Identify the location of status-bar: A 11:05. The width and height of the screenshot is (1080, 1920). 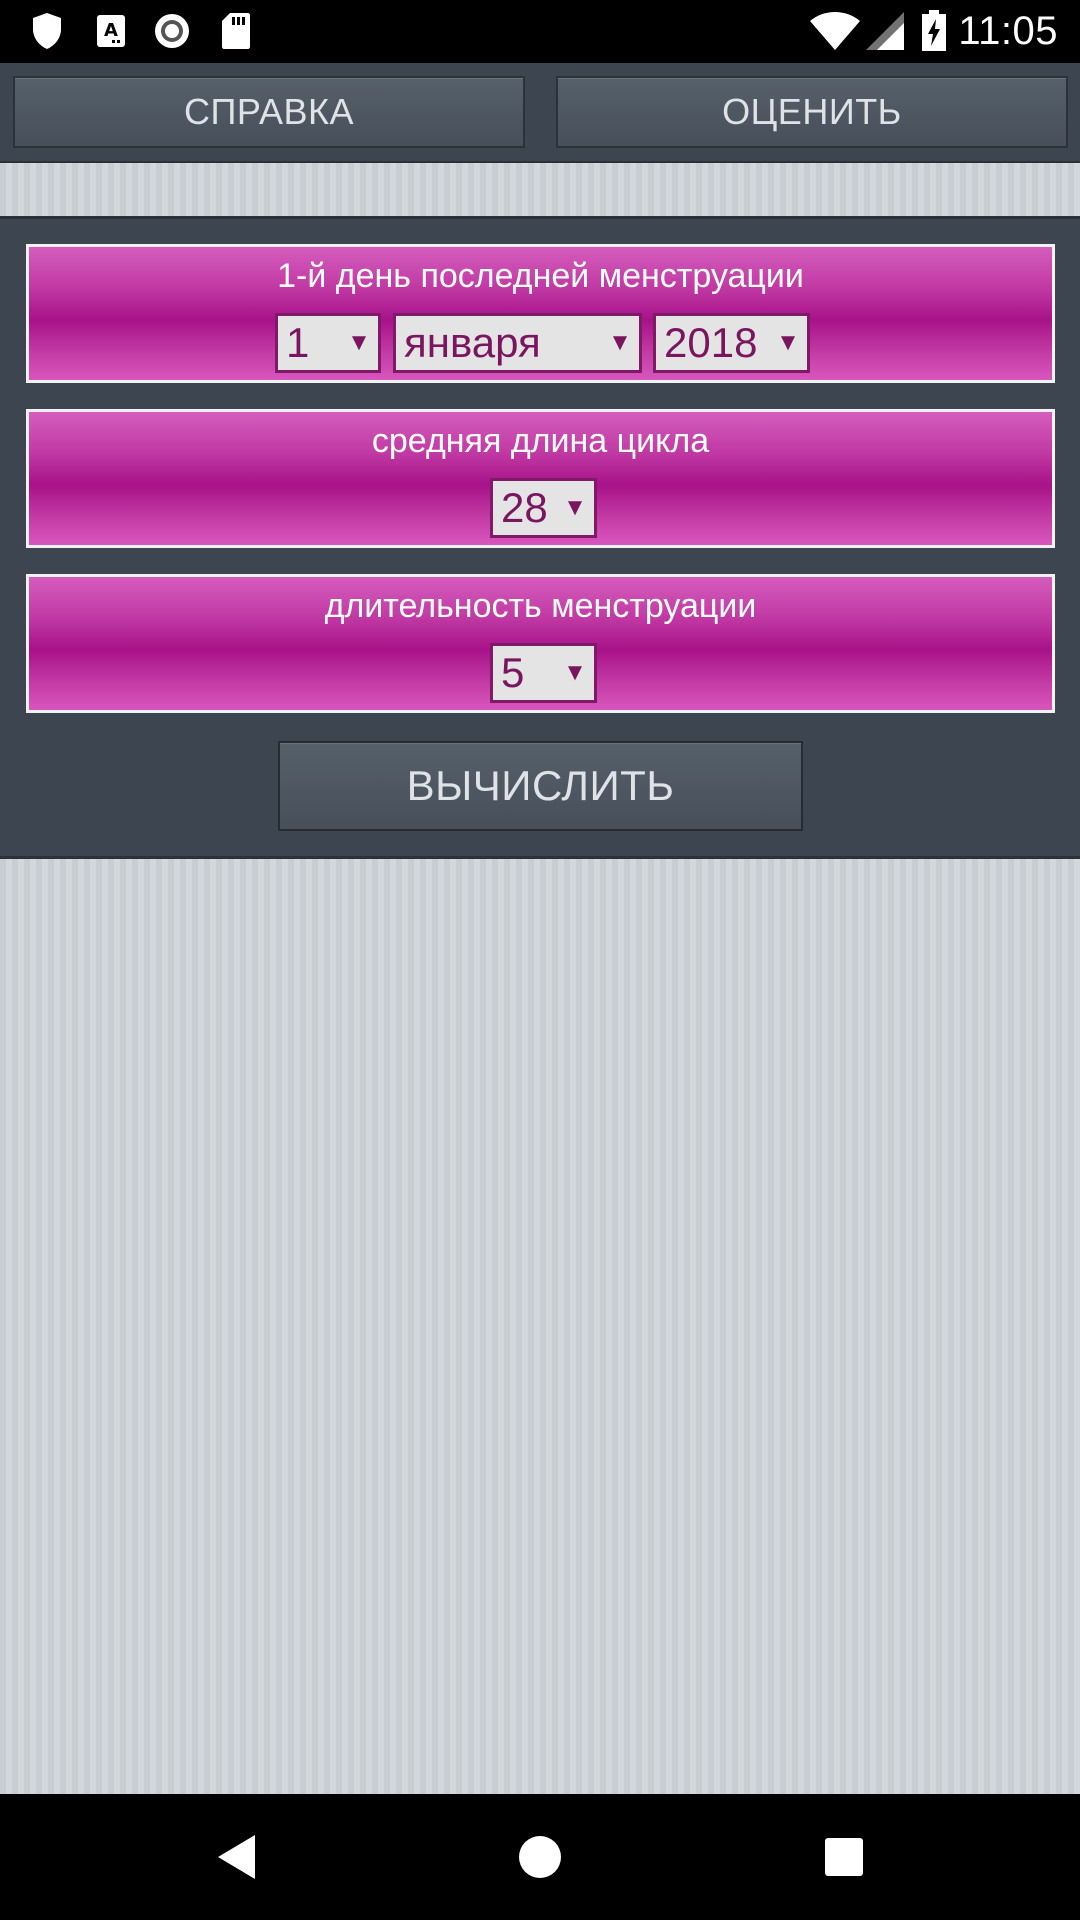
(540, 31).